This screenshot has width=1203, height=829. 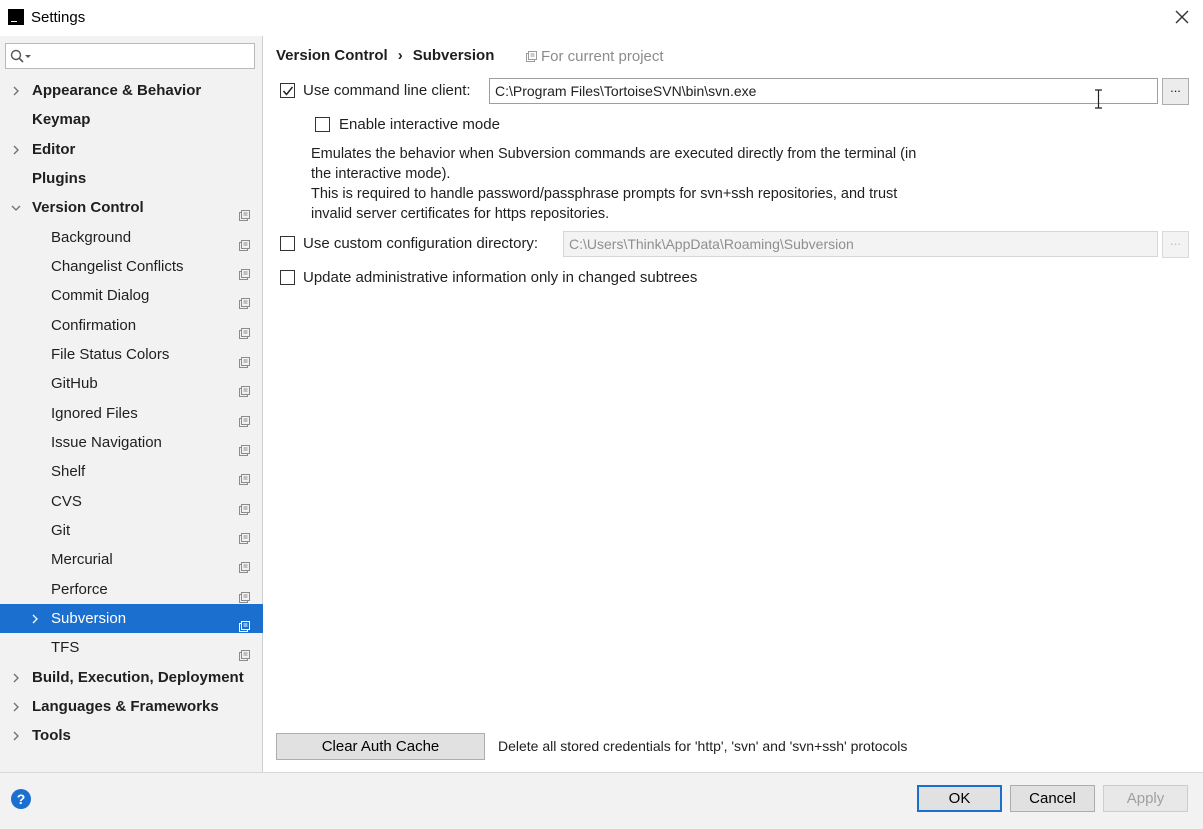 I want to click on clear-auth-cache-button: Clear Auth Cache, so click(x=380, y=746).